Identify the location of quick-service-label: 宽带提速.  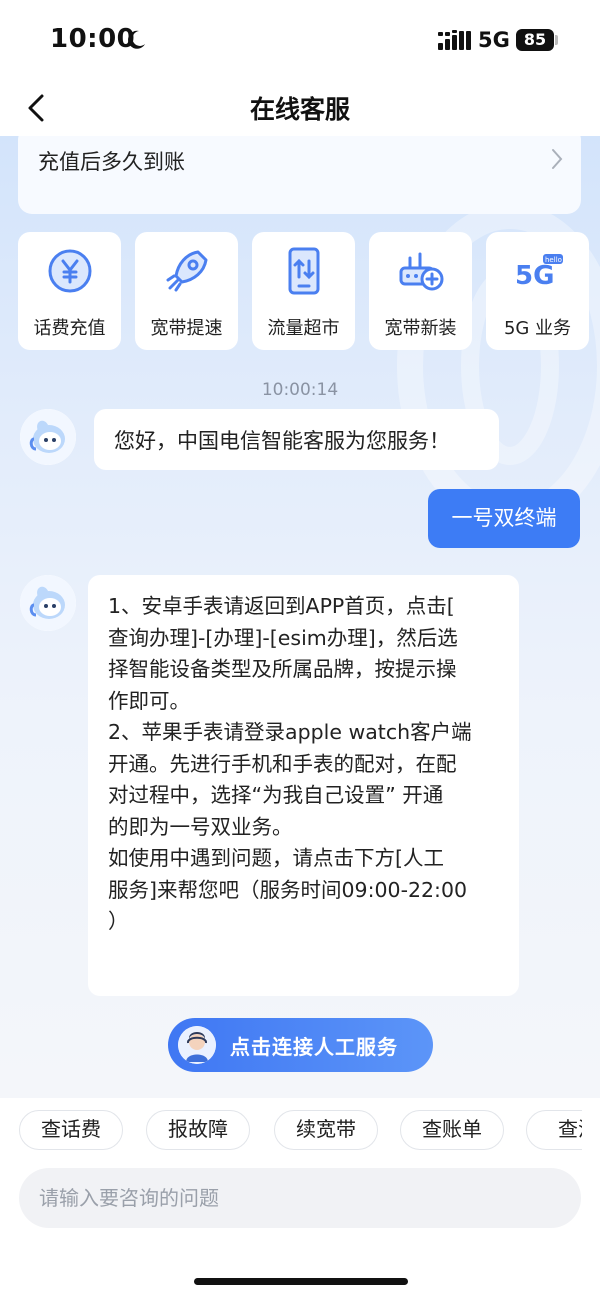
(186, 328).